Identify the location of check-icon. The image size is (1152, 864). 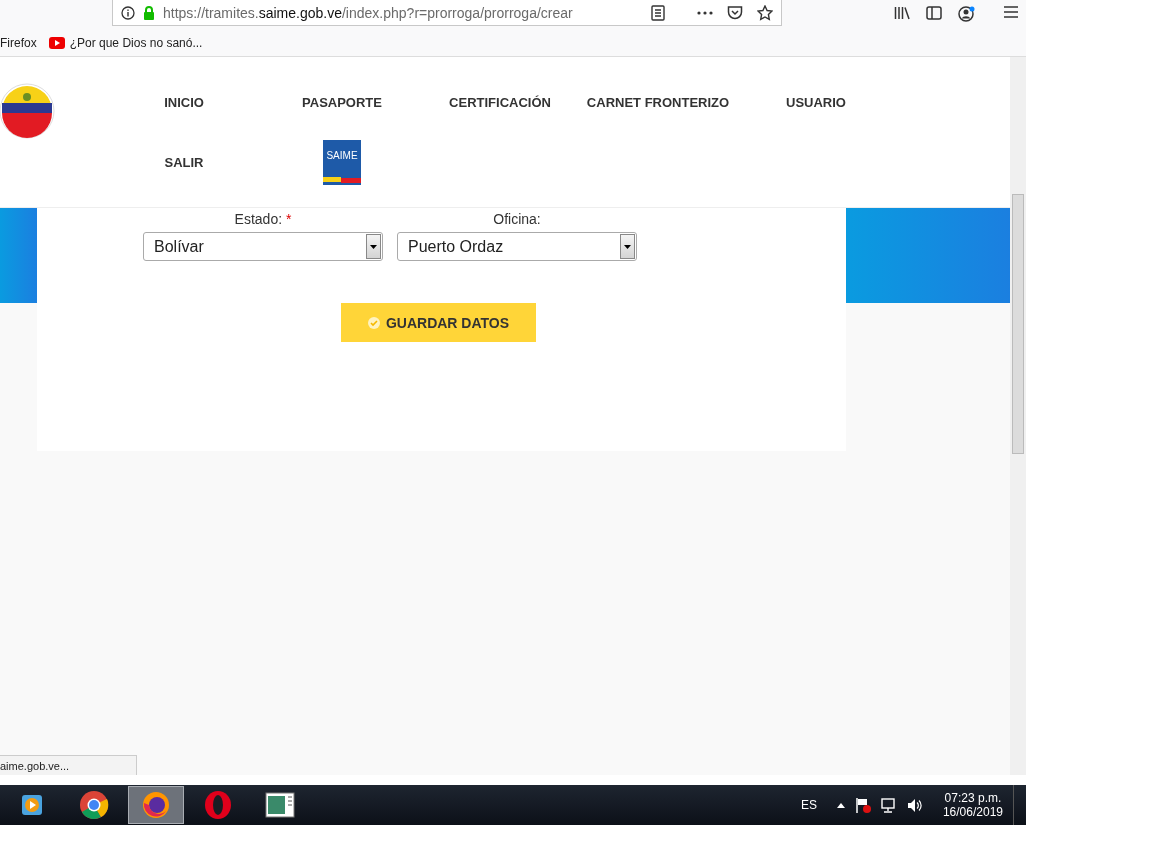
(373, 322).